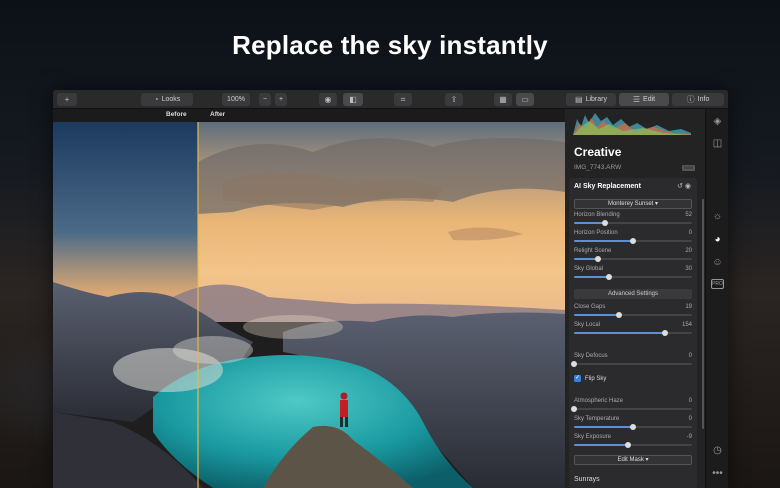 The height and width of the screenshot is (488, 780). I want to click on pro-icon: PRO, so click(717, 285).